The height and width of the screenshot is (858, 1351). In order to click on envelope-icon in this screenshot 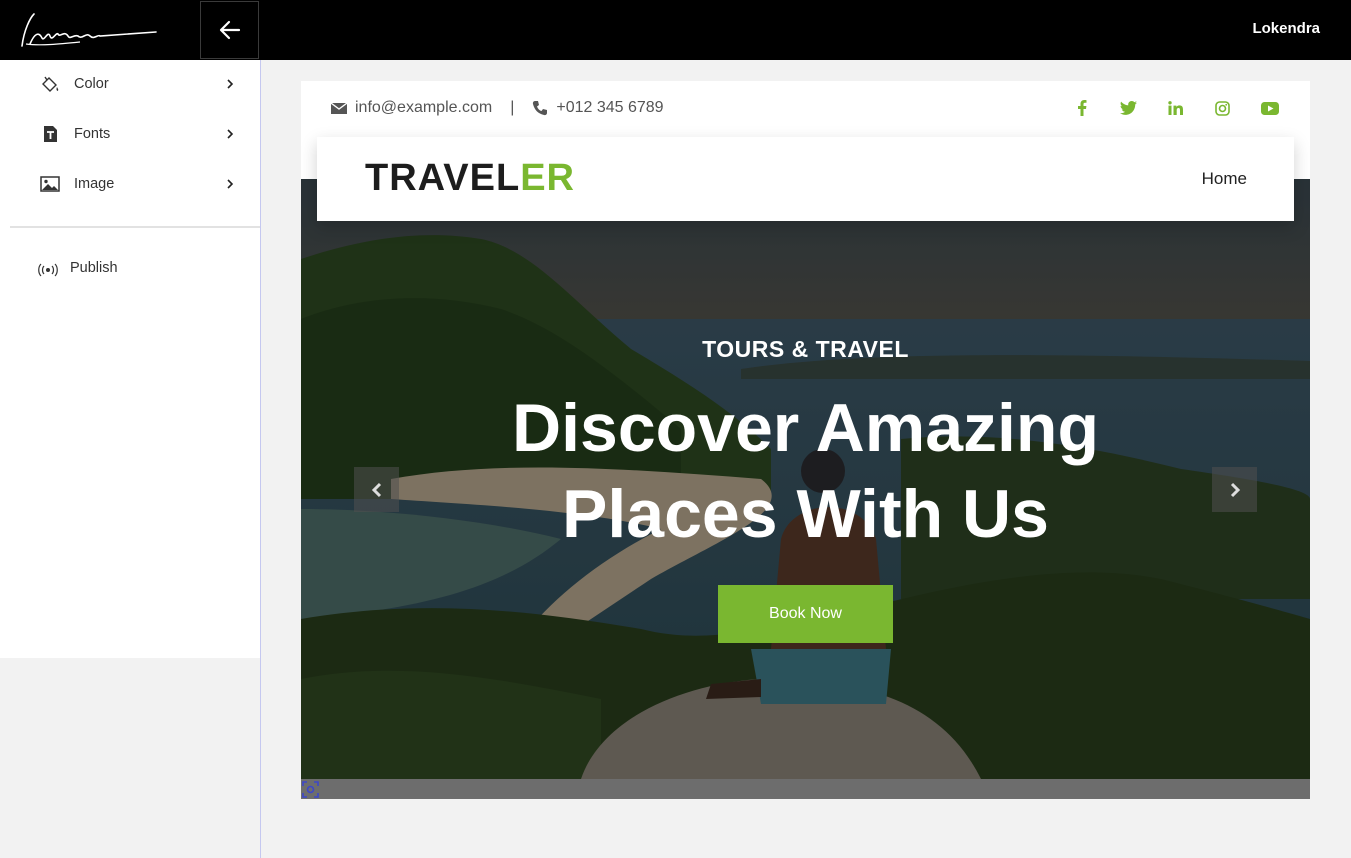, I will do `click(339, 108)`.